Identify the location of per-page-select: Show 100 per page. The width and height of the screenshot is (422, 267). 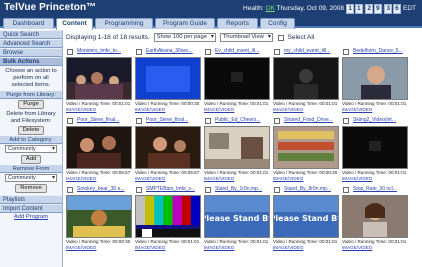
(184, 37).